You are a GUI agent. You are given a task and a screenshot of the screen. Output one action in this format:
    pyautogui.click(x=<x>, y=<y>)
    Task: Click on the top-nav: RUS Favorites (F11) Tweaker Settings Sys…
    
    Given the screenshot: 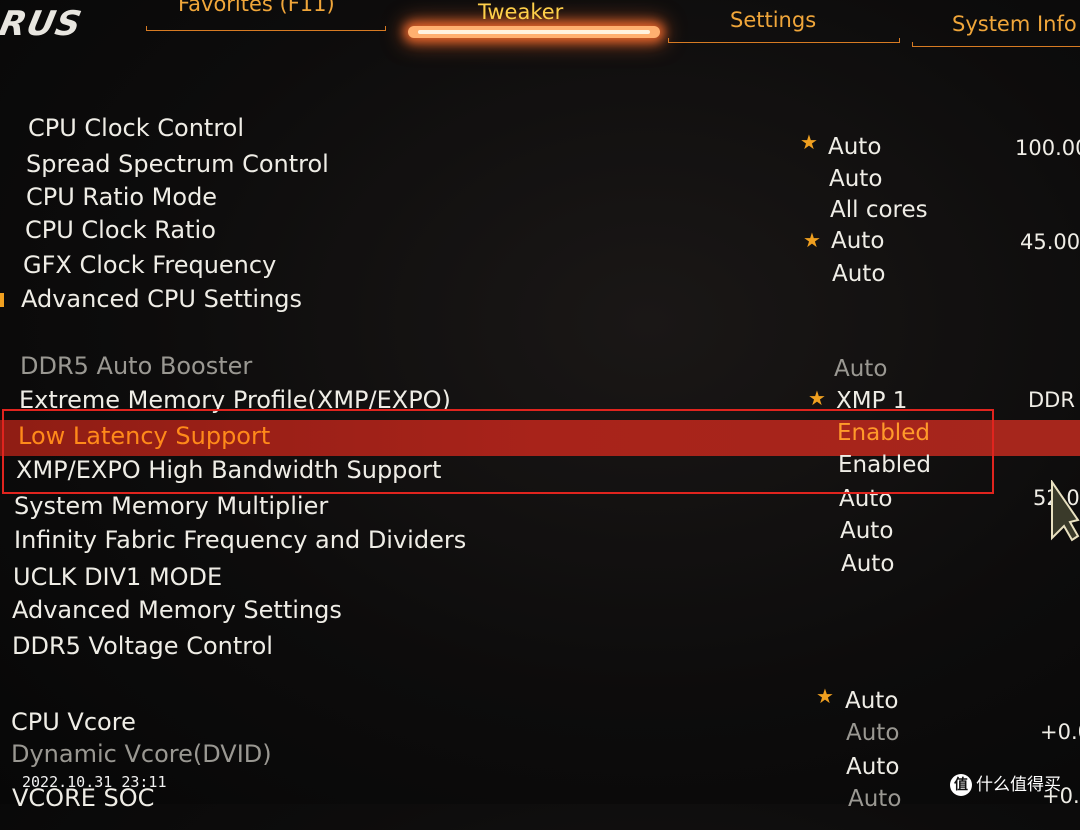 What is the action you would take?
    pyautogui.click(x=540, y=35)
    